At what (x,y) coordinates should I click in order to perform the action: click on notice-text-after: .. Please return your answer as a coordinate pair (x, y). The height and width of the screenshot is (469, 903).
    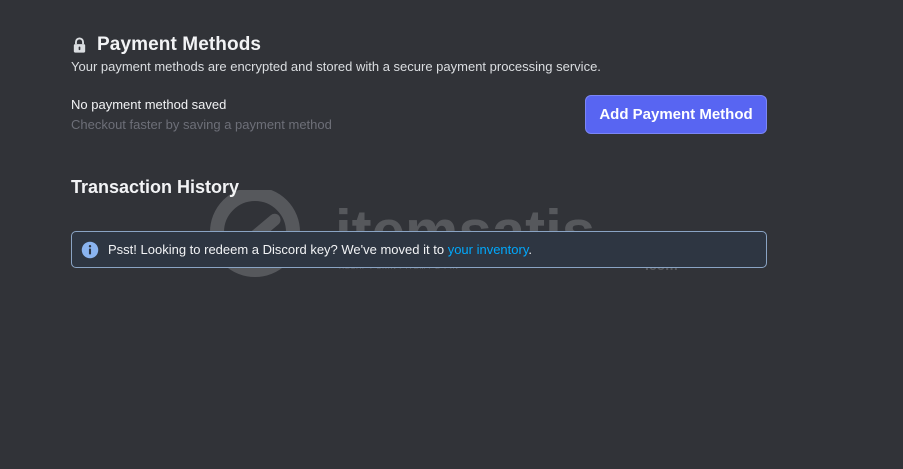
    Looking at the image, I should click on (530, 249).